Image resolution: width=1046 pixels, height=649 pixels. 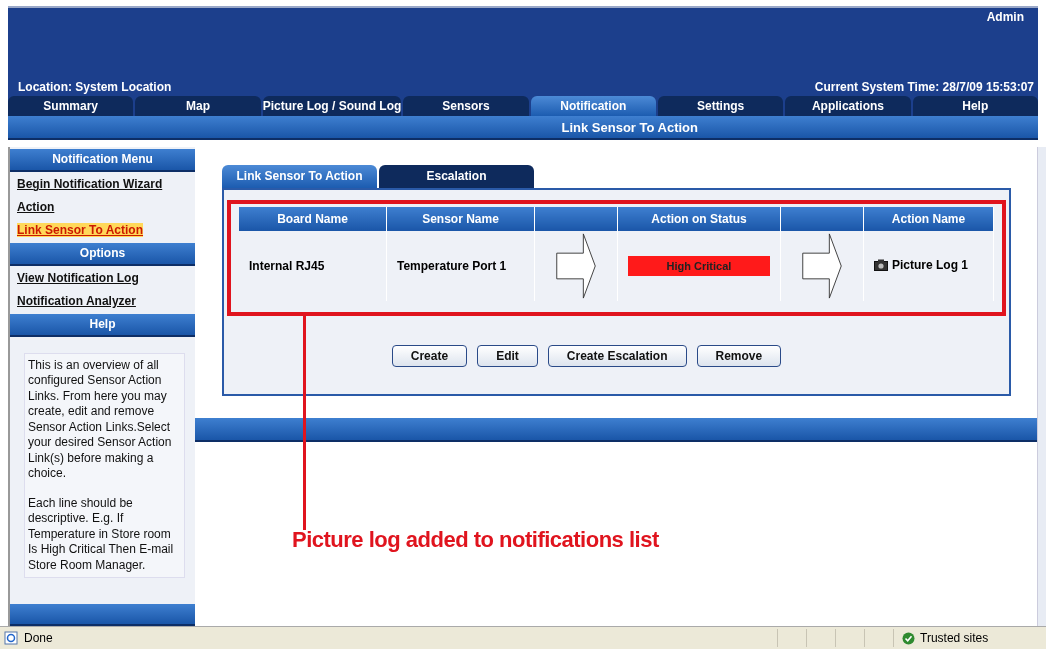 I want to click on sidebar-link: Begin Notification Wizard, so click(x=90, y=184).